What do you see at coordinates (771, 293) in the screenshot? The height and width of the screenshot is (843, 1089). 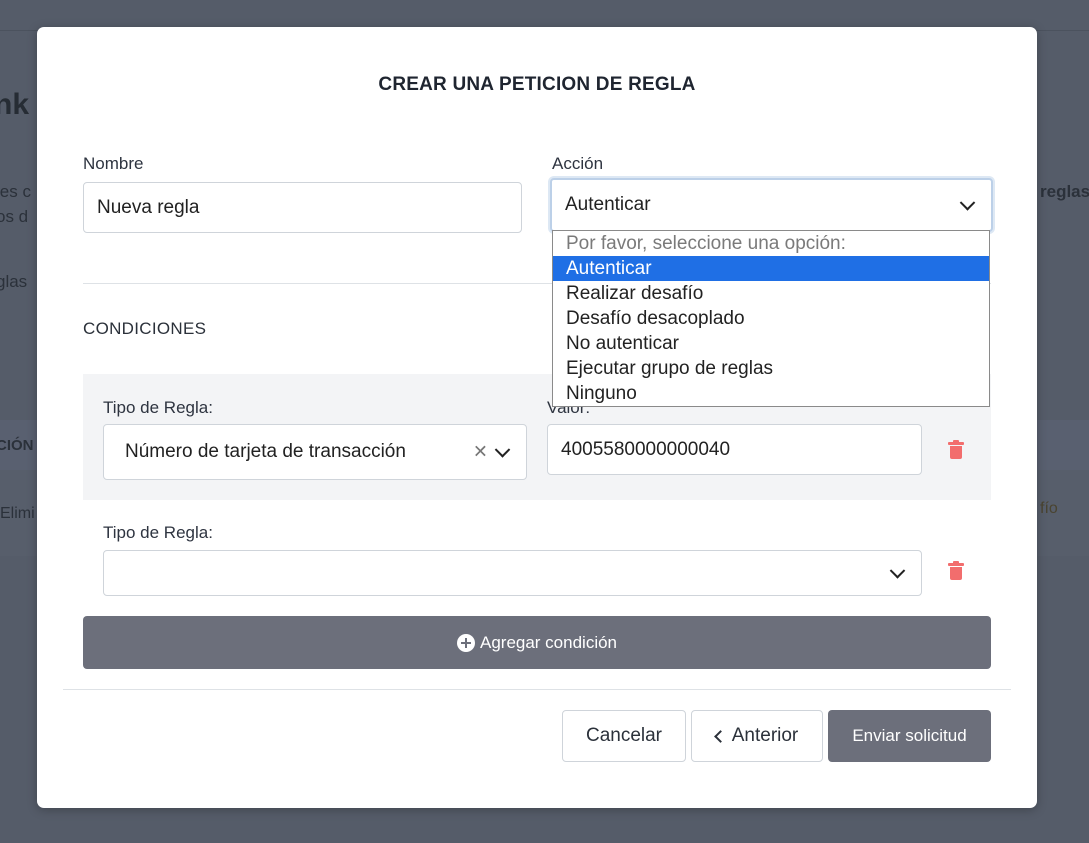 I see `action-option: Realizar desafío` at bounding box center [771, 293].